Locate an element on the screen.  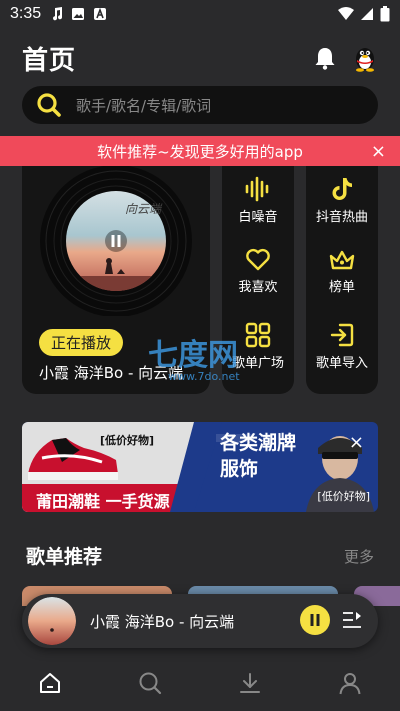
crown-icon is located at coordinates (342, 260).